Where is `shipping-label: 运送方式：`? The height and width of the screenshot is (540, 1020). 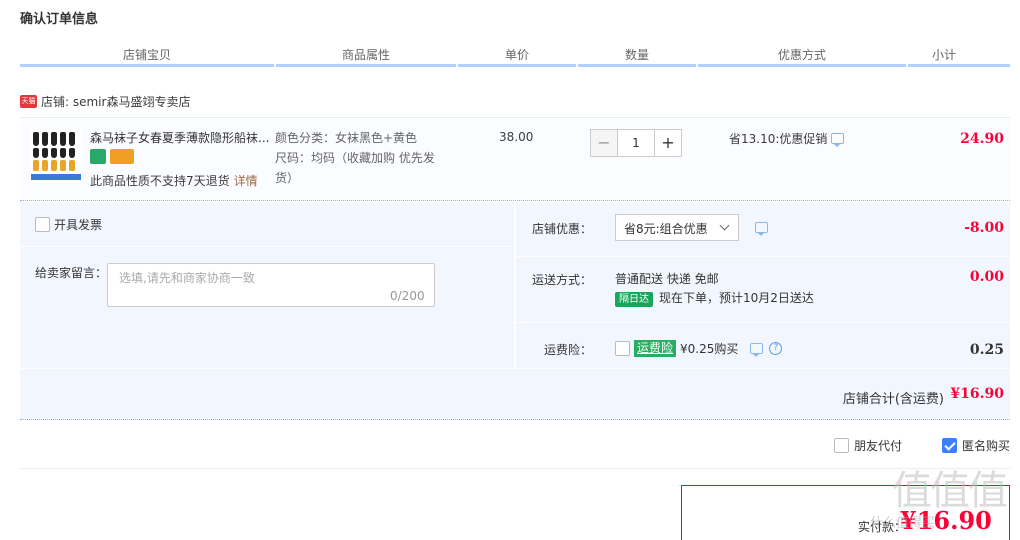 shipping-label: 运送方式： is located at coordinates (561, 280).